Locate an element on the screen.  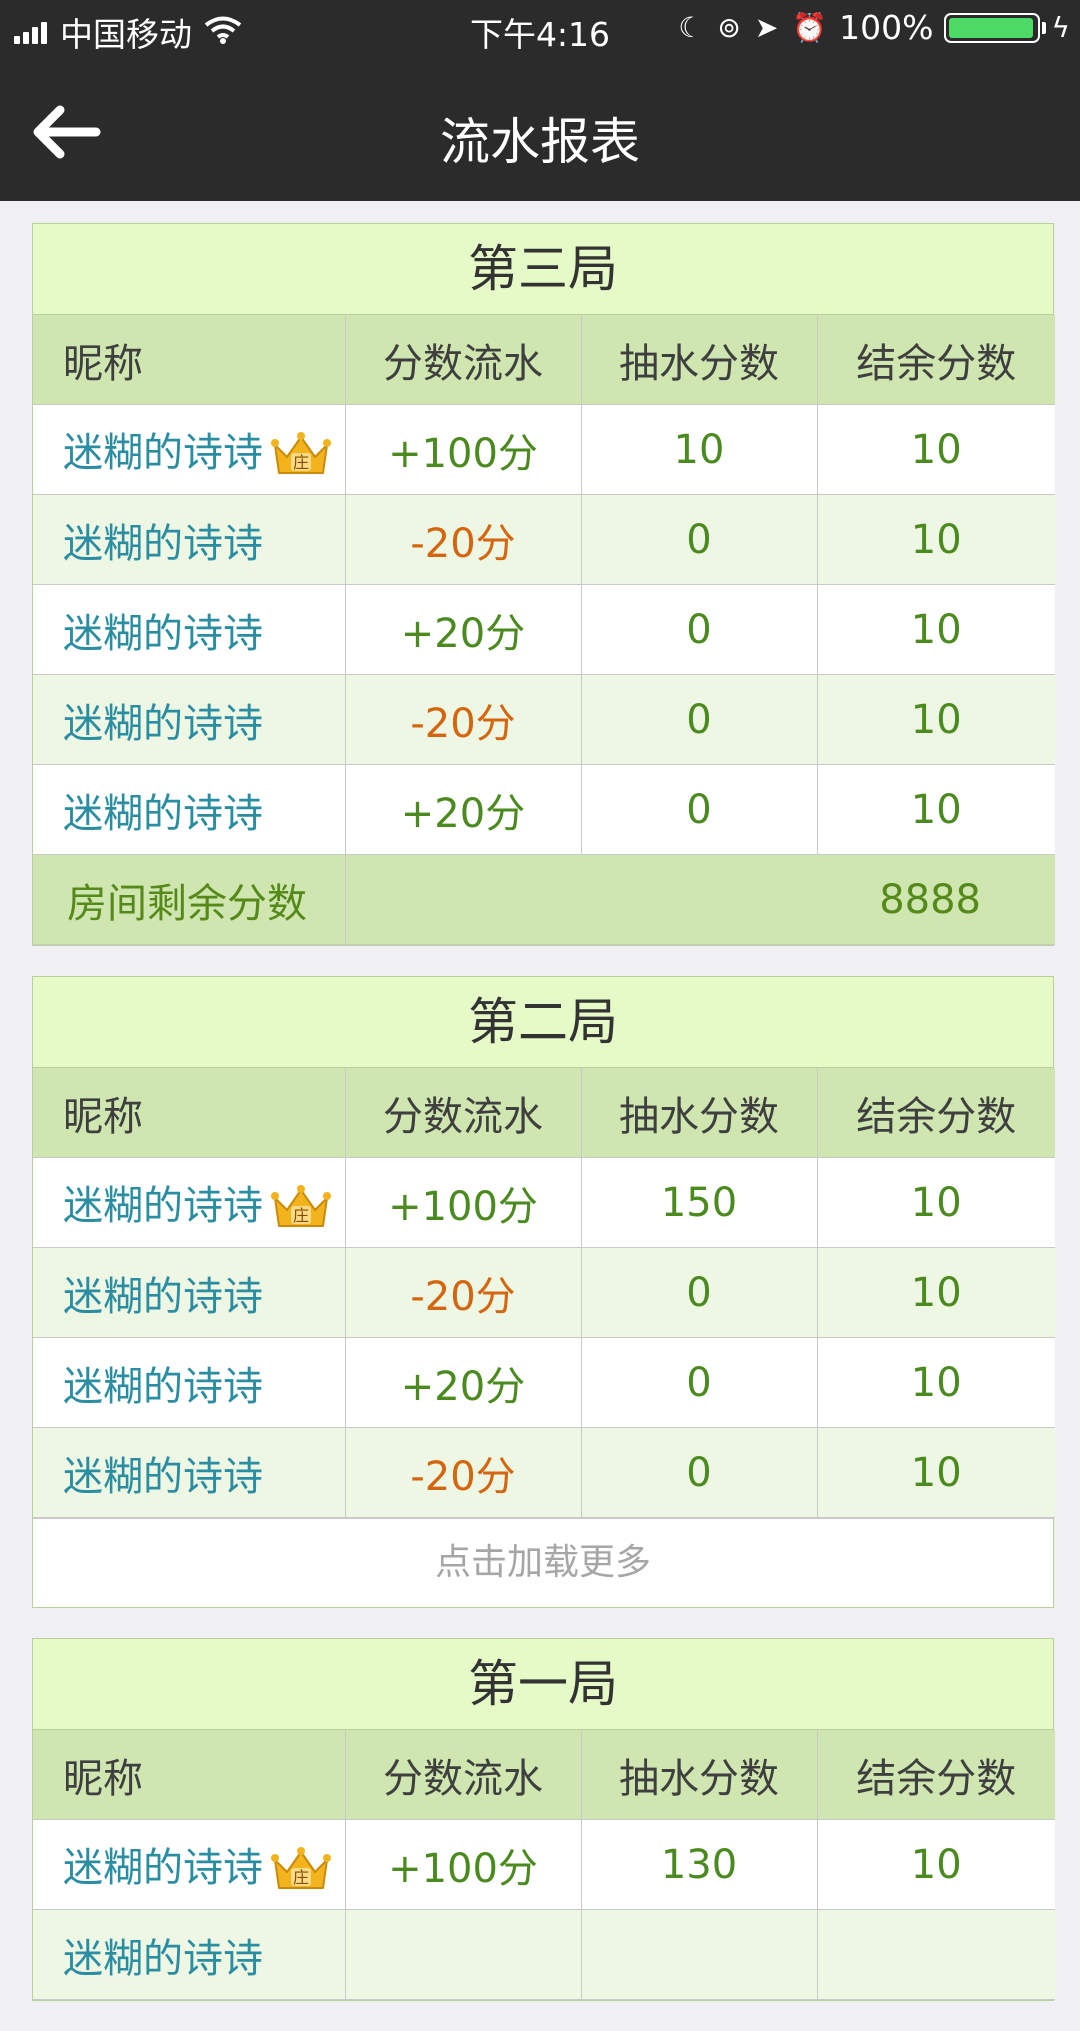
table-row: 迷糊的诗诗庄 +100分 10 10 is located at coordinates (544, 449).